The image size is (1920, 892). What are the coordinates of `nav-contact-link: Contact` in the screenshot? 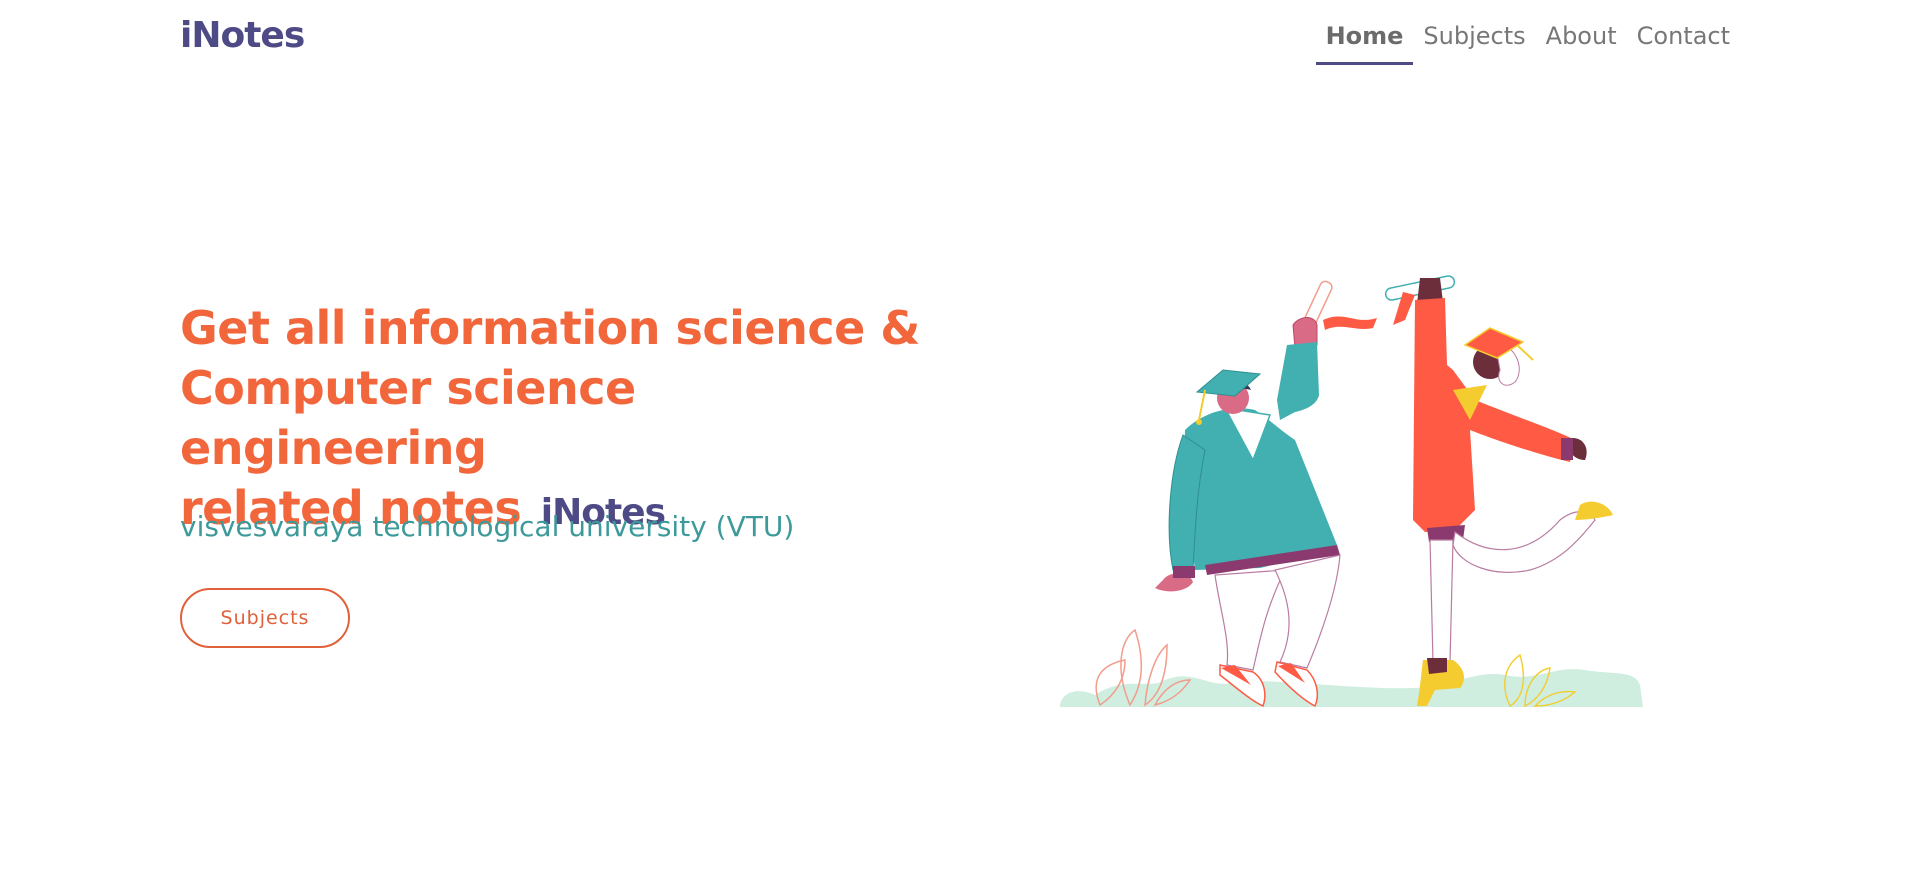 It's located at (1683, 43).